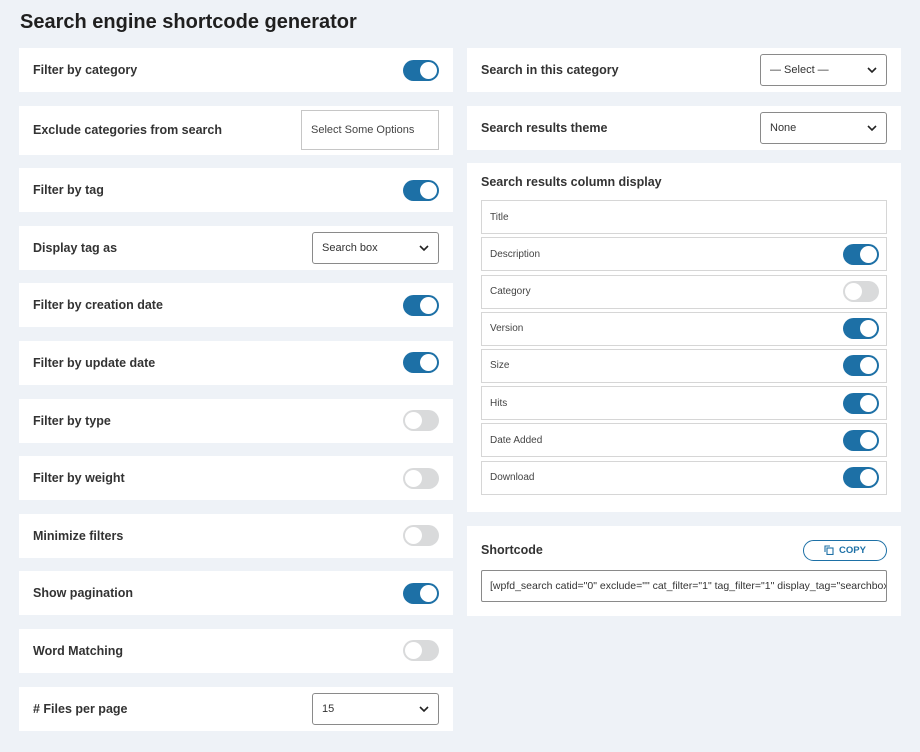  I want to click on display-tag-as-select: Search box, so click(375, 247).